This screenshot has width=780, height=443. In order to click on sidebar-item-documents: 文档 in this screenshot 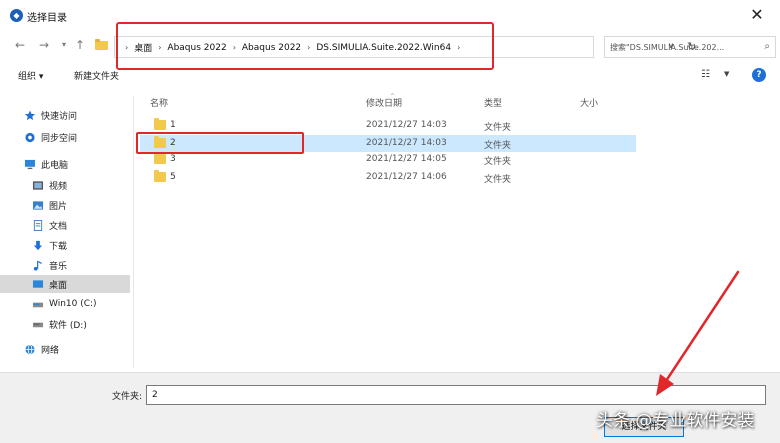, I will do `click(81, 225)`.